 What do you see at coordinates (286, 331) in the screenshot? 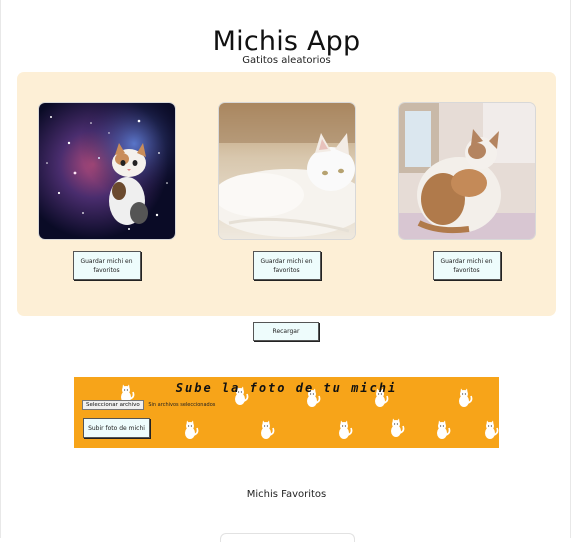
I see `reload-button: Recargar` at bounding box center [286, 331].